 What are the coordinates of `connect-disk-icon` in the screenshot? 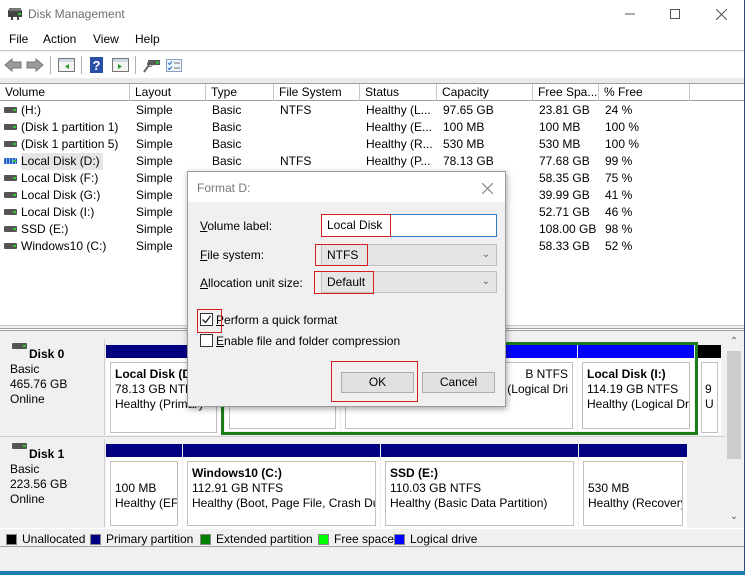 It's located at (151, 66).